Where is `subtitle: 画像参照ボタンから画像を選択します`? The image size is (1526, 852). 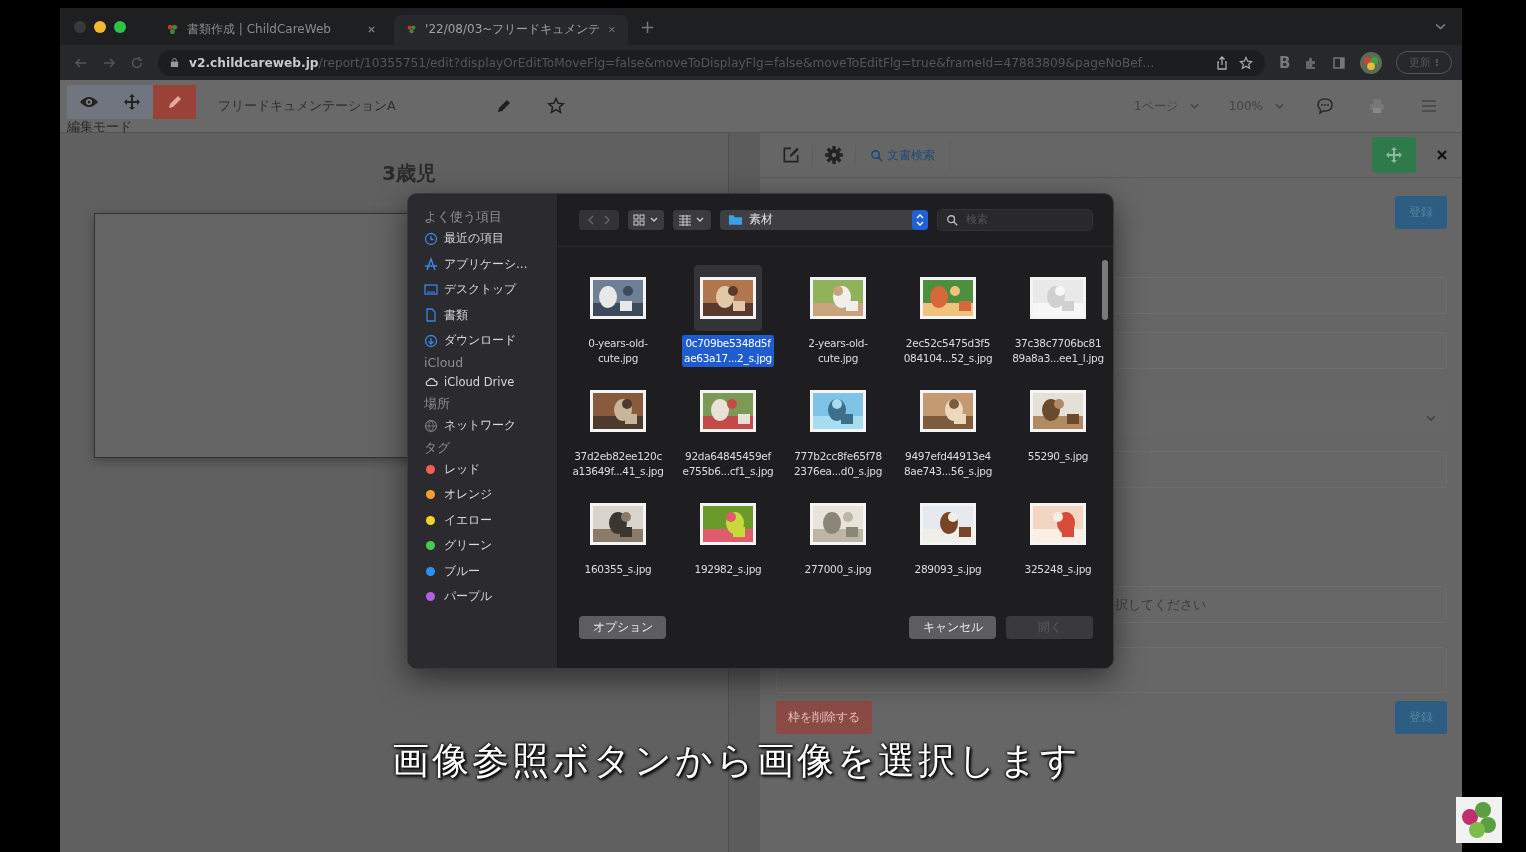
subtitle: 画像参照ボタンから画像を選択します is located at coordinates (736, 760).